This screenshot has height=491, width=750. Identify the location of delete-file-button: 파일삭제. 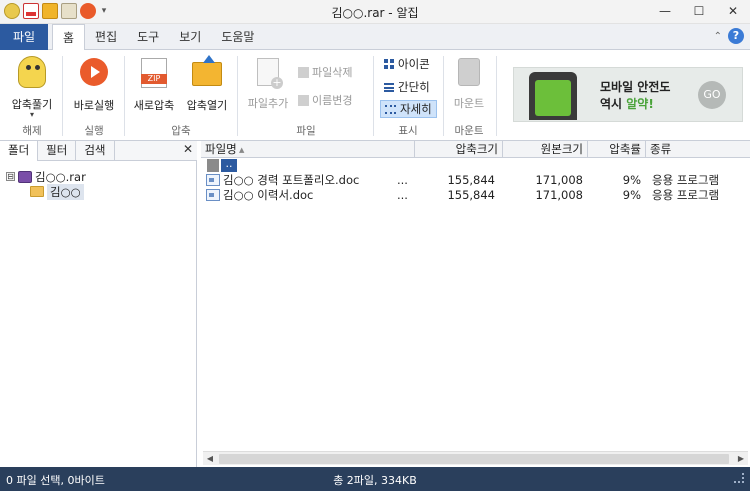
(325, 72).